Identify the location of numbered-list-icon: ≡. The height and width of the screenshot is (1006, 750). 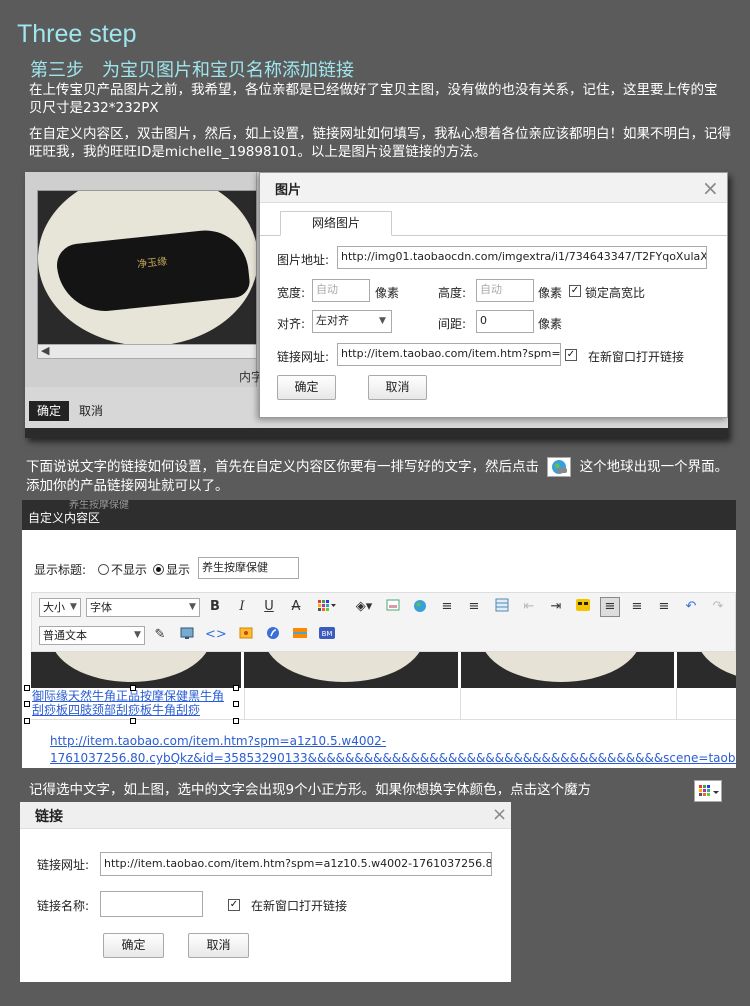
(474, 607).